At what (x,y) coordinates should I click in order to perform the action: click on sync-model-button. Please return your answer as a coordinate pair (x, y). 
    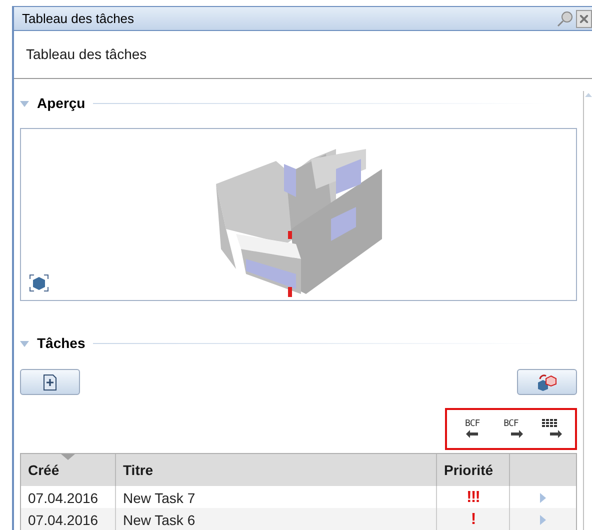
    Looking at the image, I should click on (547, 382).